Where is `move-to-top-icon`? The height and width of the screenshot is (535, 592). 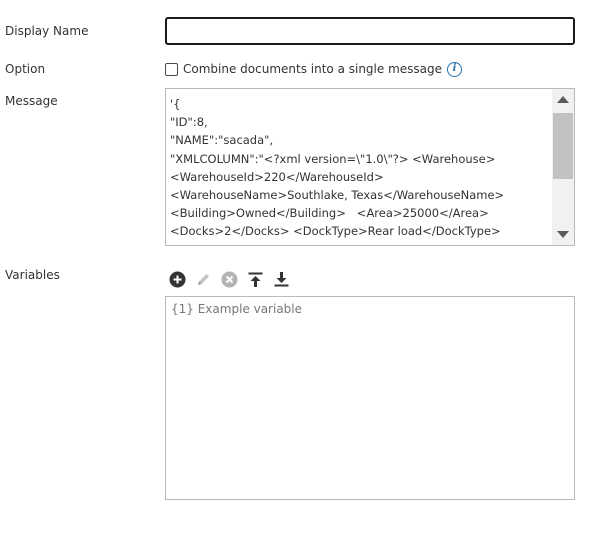 move-to-top-icon is located at coordinates (255, 279).